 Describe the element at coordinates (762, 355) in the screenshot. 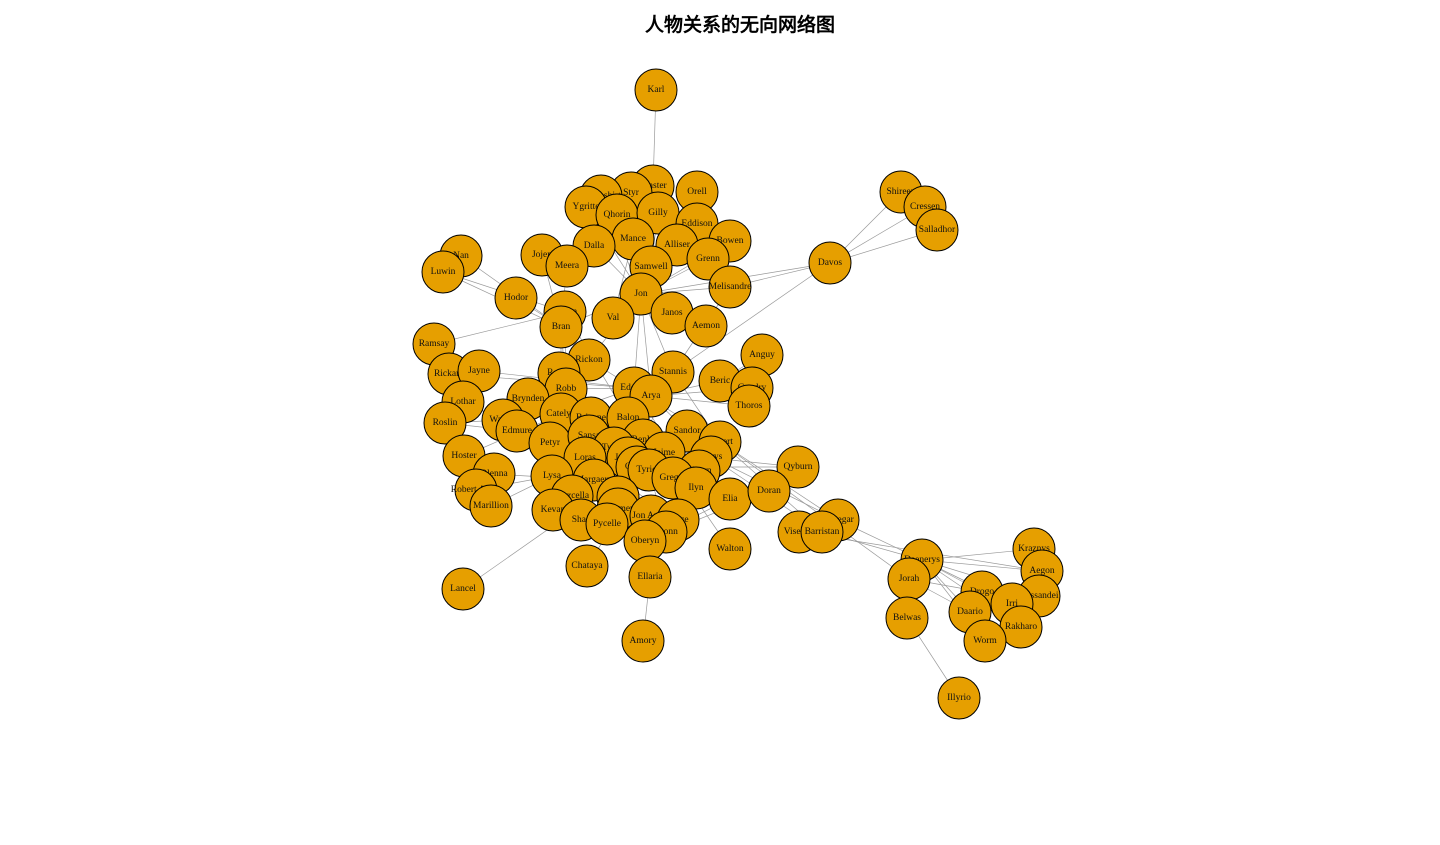

I see `node-label: Anguy` at that location.